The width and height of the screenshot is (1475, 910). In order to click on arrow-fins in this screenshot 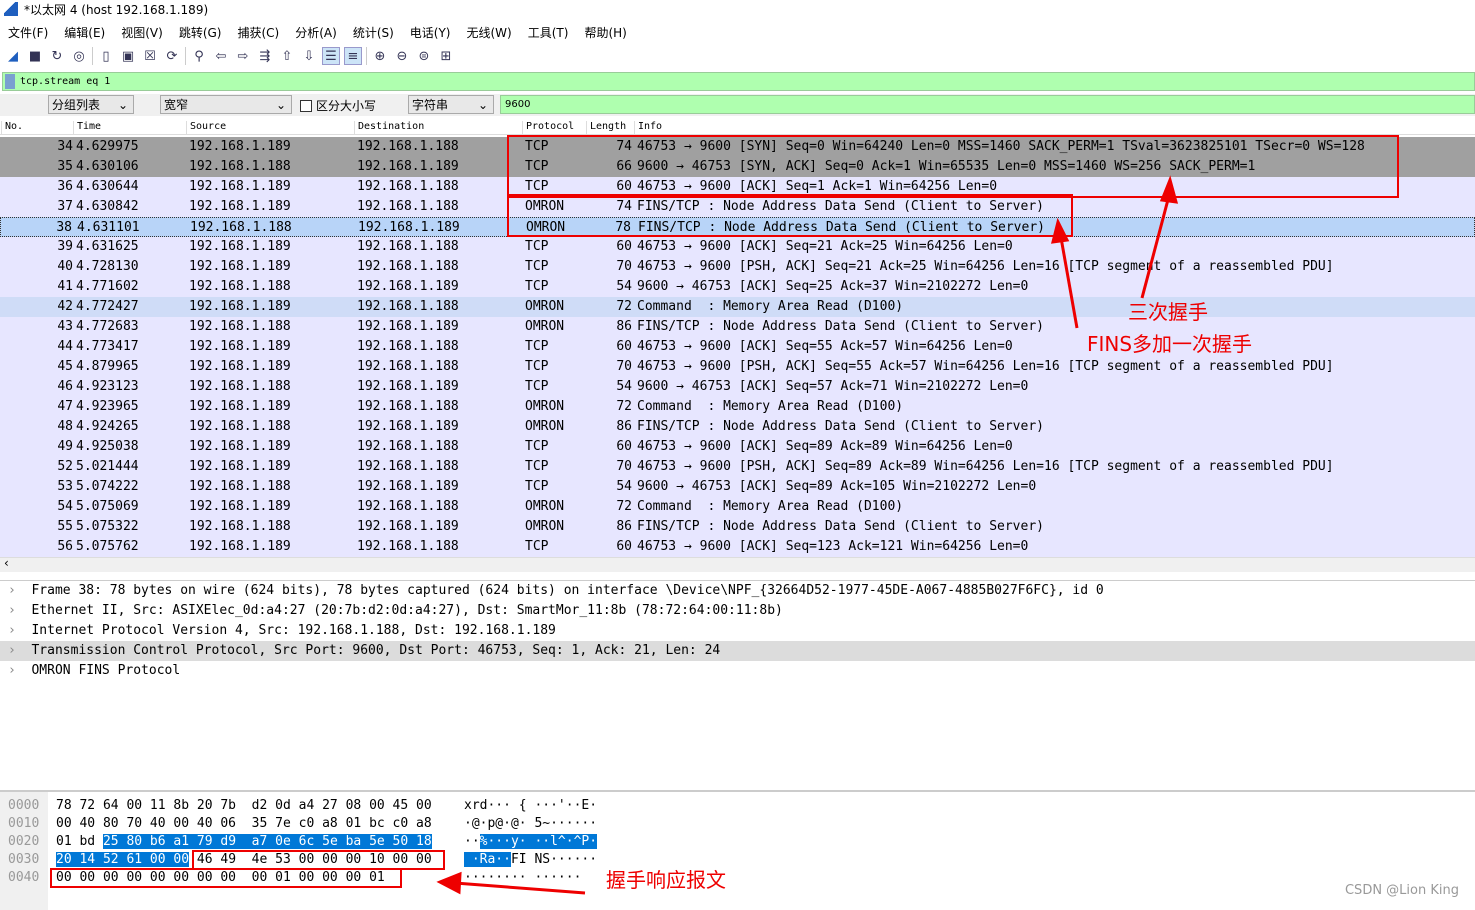, I will do `click(1068, 280)`.